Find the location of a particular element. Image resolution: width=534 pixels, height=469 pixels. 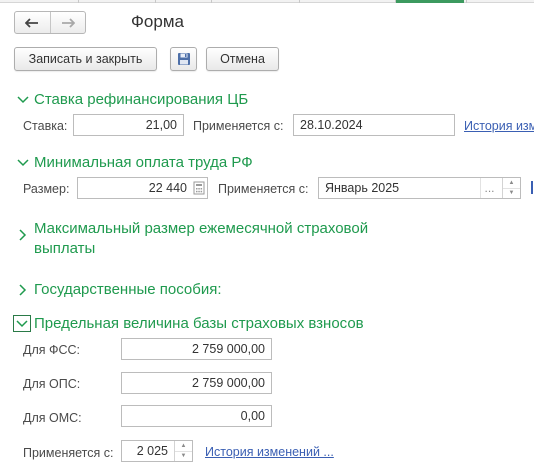

section-state-benefits-title: Государственные пособия: is located at coordinates (128, 289).